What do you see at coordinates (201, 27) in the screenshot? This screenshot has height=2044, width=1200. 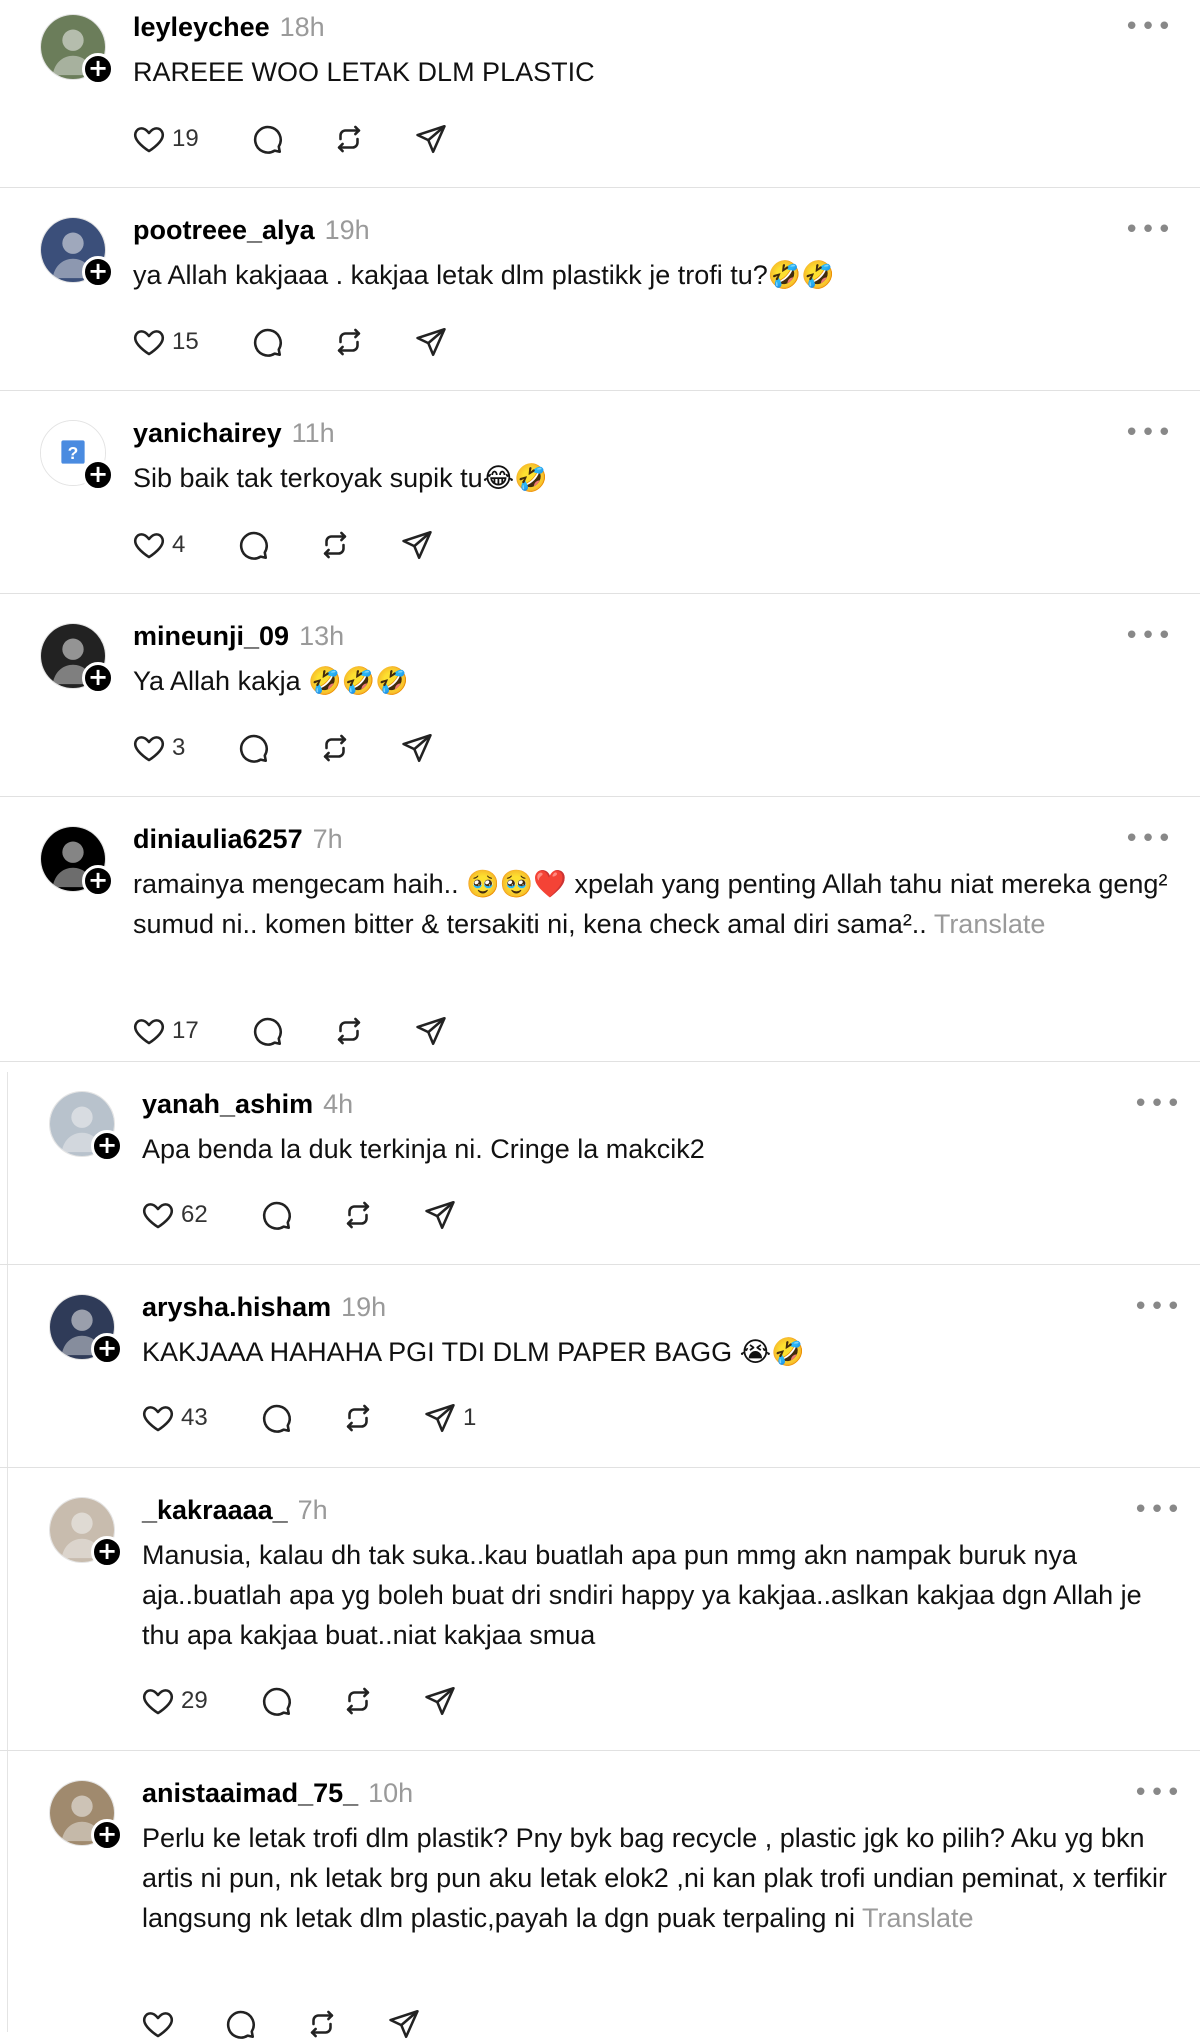 I see `username: leyleychee` at bounding box center [201, 27].